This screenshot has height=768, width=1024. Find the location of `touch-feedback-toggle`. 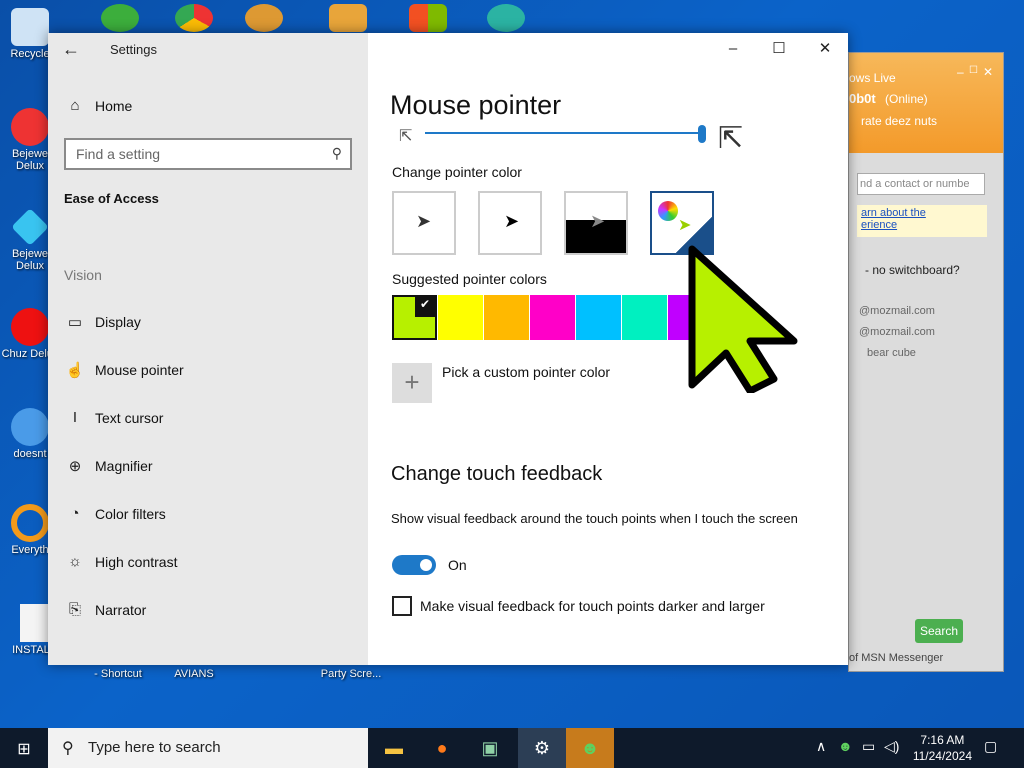

touch-feedback-toggle is located at coordinates (414, 565).